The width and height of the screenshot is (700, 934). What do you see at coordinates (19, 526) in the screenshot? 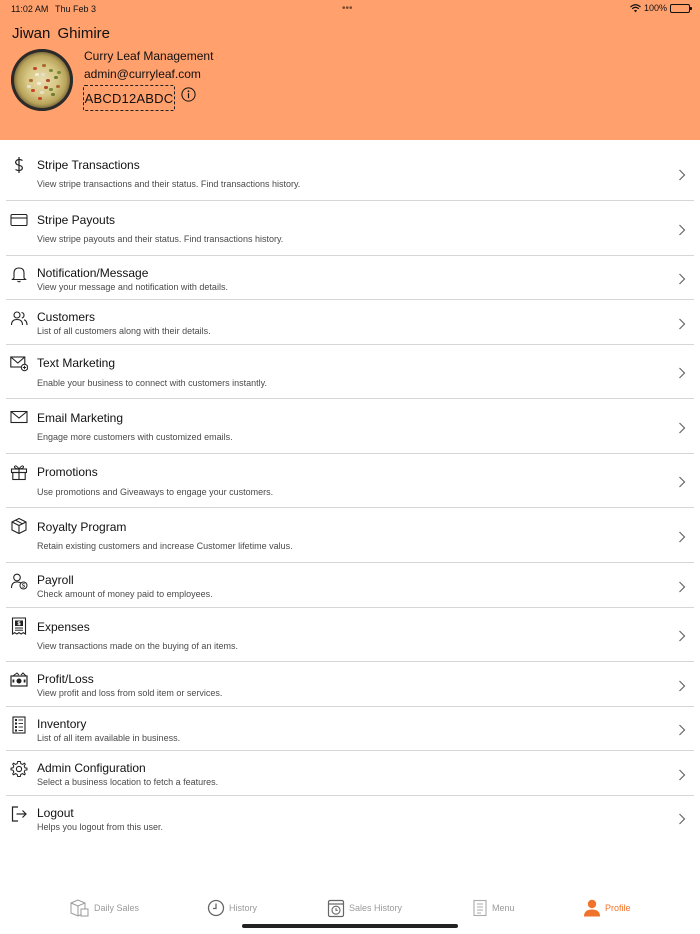
I see `box-icon` at bounding box center [19, 526].